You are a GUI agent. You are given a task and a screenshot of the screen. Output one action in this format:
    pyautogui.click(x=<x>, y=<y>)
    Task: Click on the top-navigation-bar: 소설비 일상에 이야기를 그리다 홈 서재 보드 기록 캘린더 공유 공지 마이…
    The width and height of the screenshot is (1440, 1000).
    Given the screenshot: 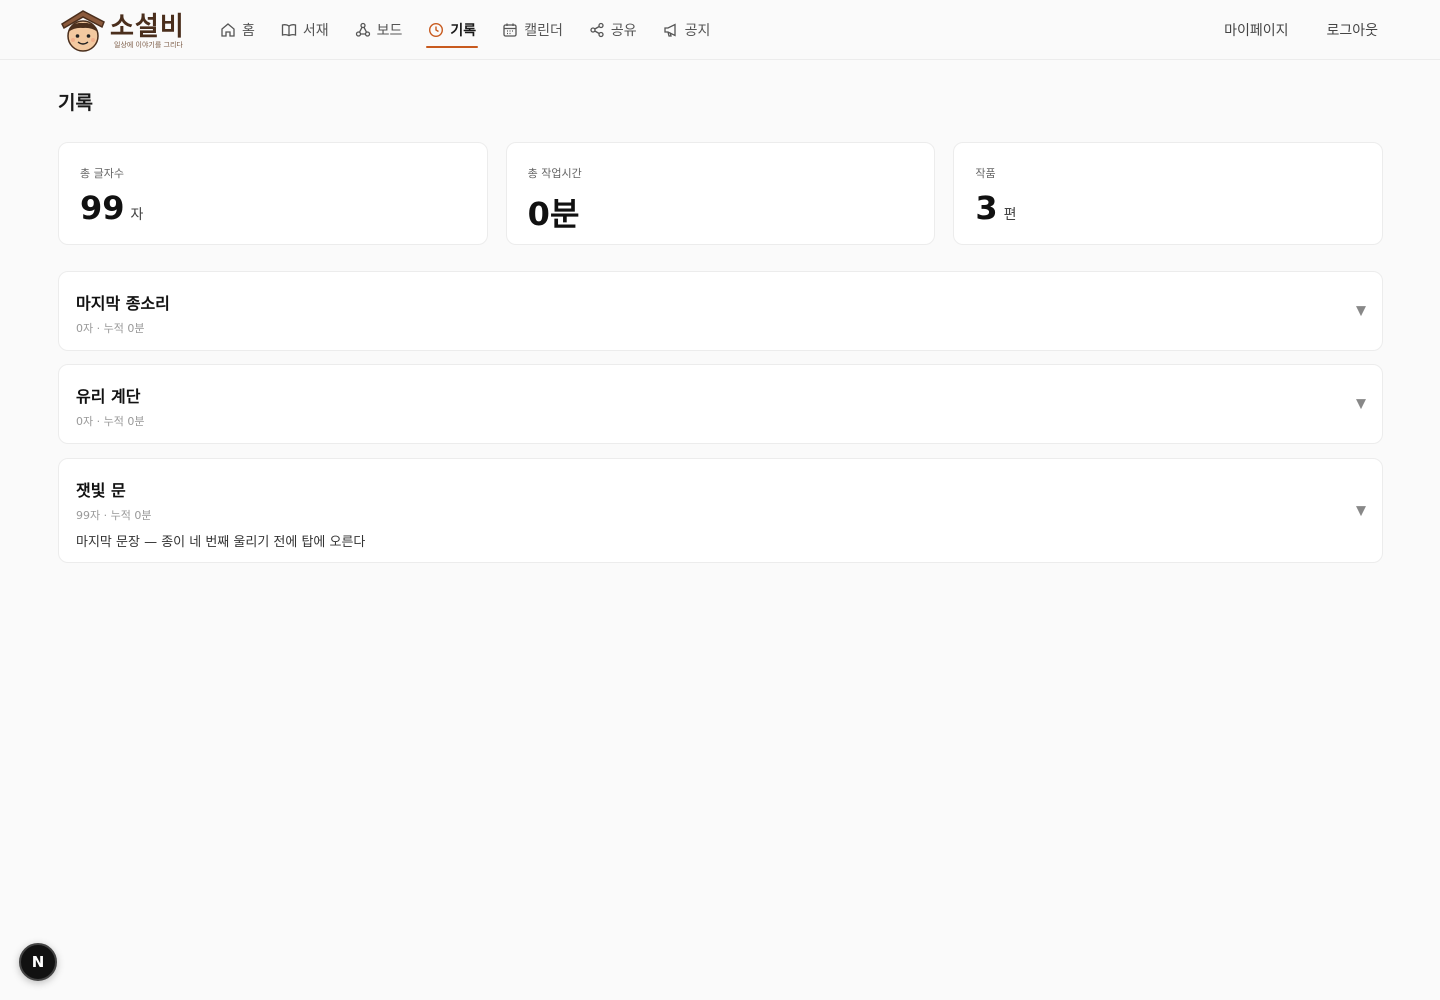 What is the action you would take?
    pyautogui.click(x=720, y=30)
    